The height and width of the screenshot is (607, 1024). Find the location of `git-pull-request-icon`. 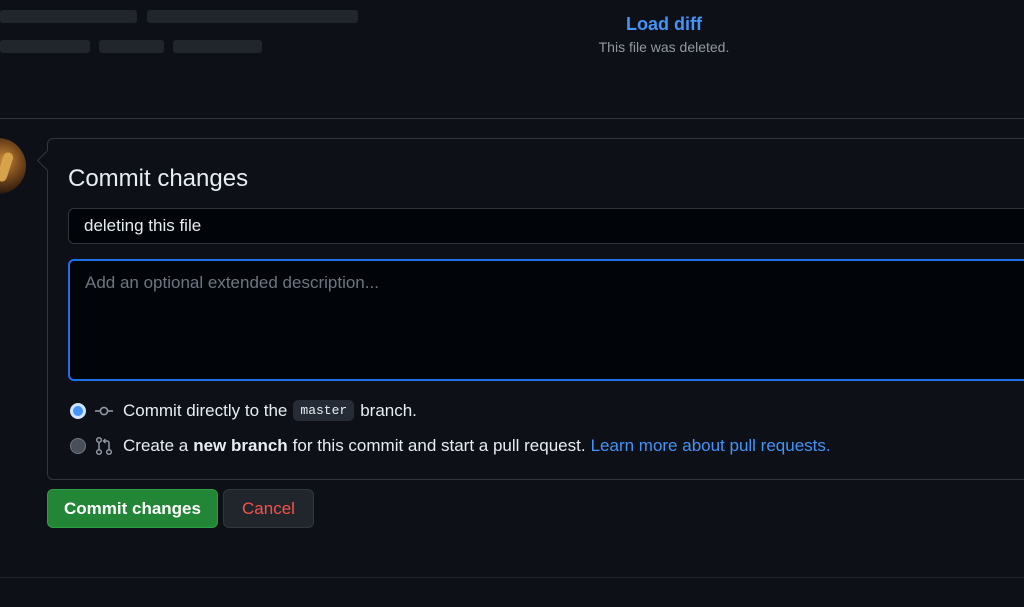

git-pull-request-icon is located at coordinates (104, 446).